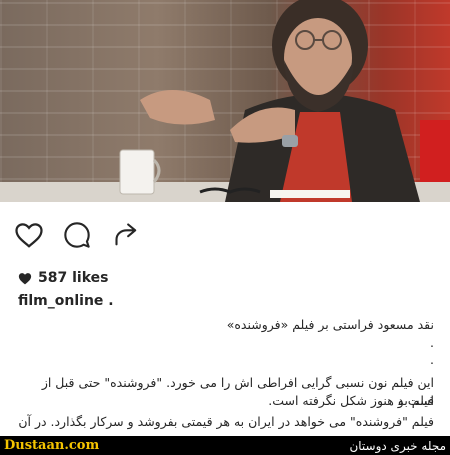 Image resolution: width=450 pixels, height=455 pixels. What do you see at coordinates (25, 278) in the screenshot?
I see `heart-filled-icon` at bounding box center [25, 278].